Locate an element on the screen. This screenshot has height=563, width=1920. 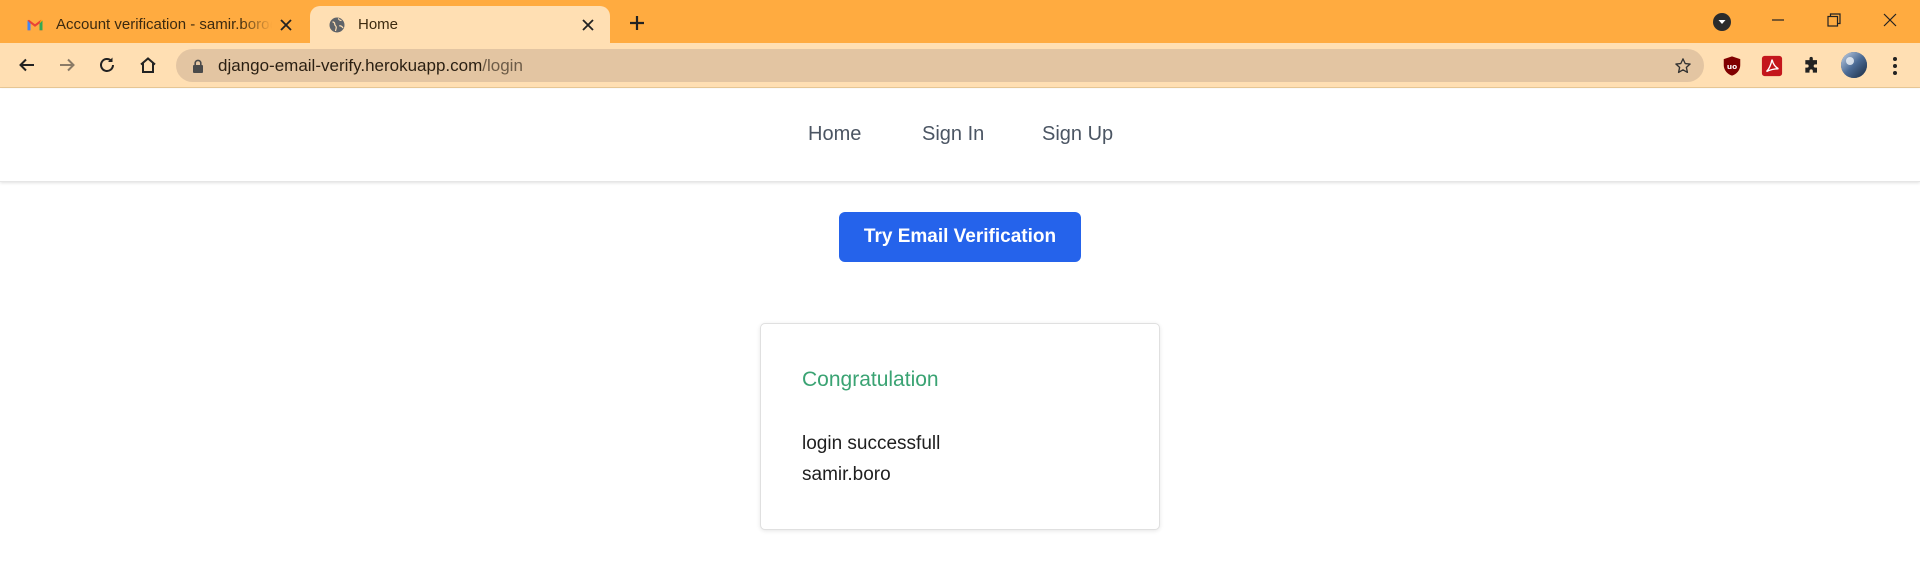
home-icon is located at coordinates (148, 65).